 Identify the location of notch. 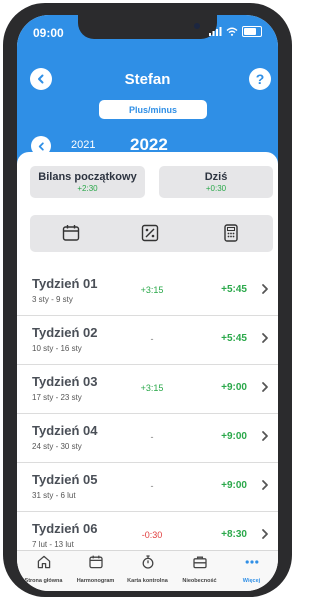
(147, 27).